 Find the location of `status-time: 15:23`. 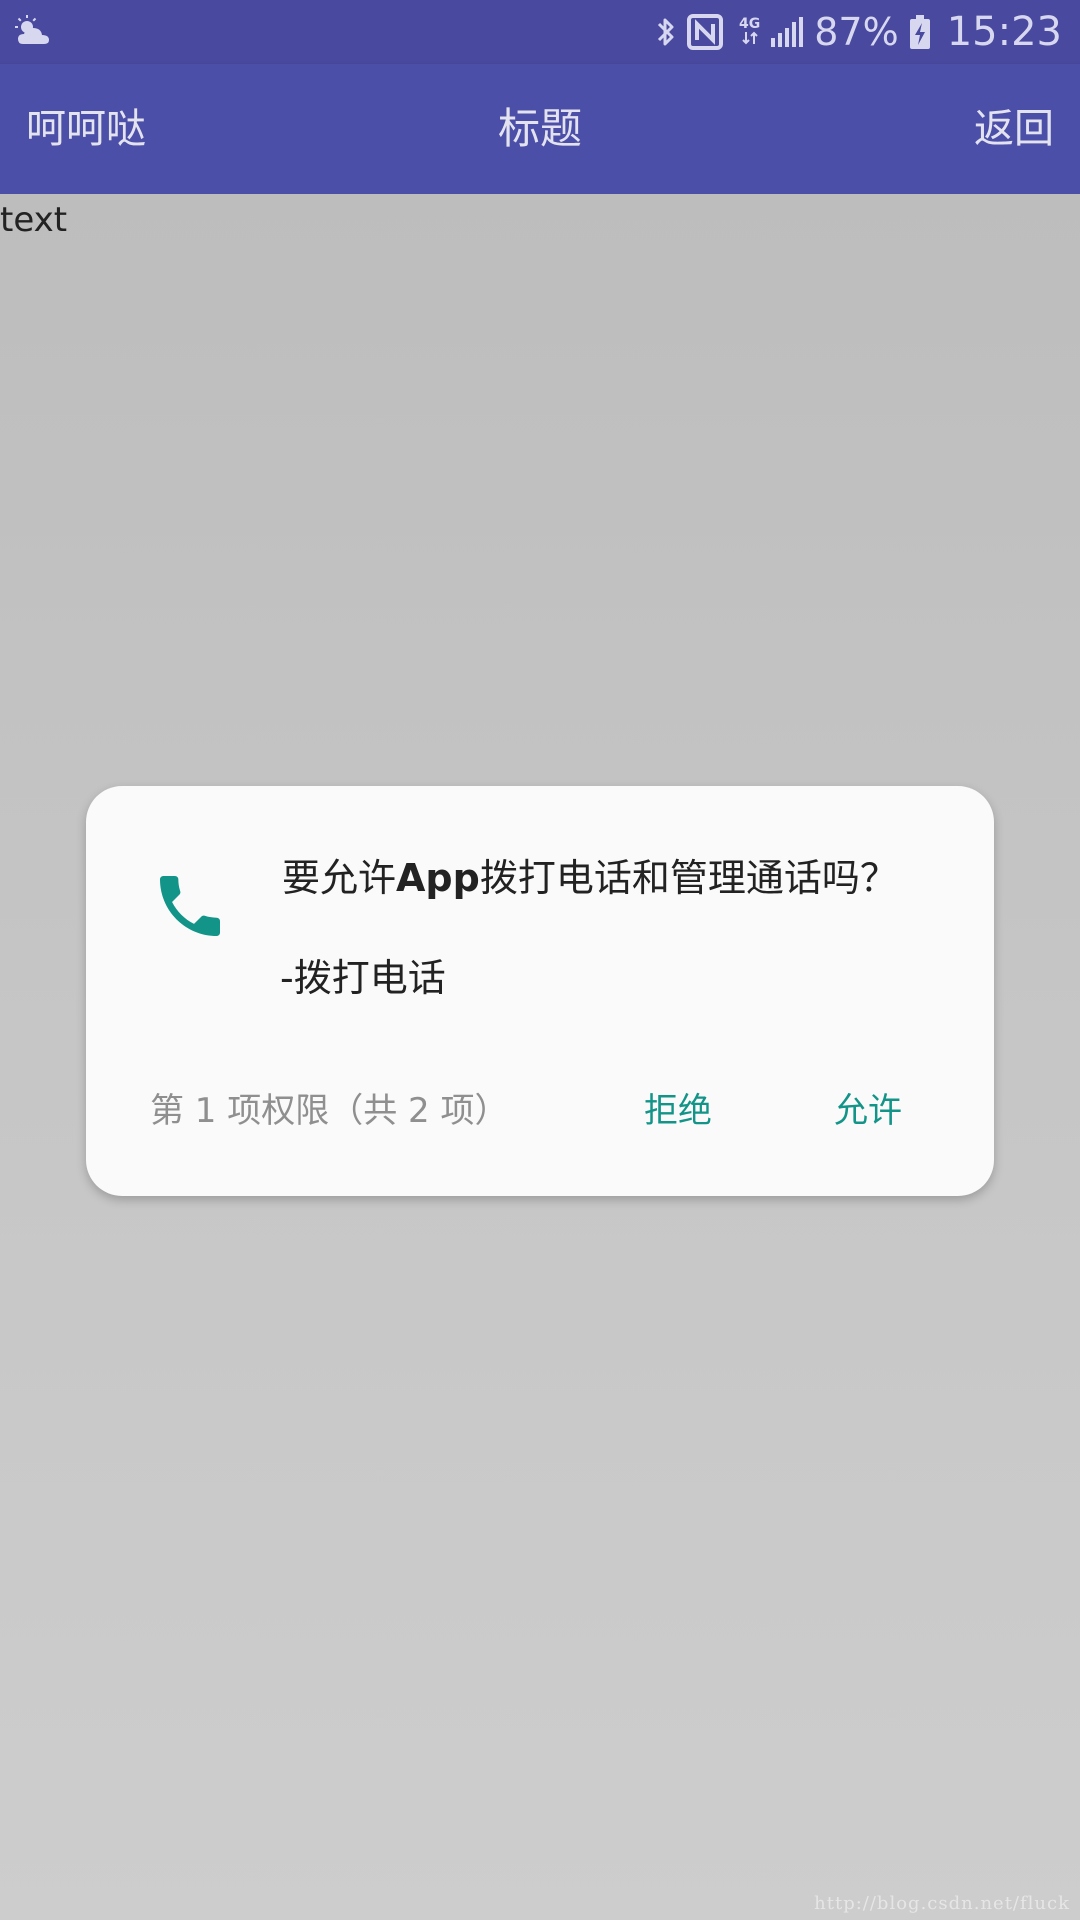

status-time: 15:23 is located at coordinates (1004, 32).